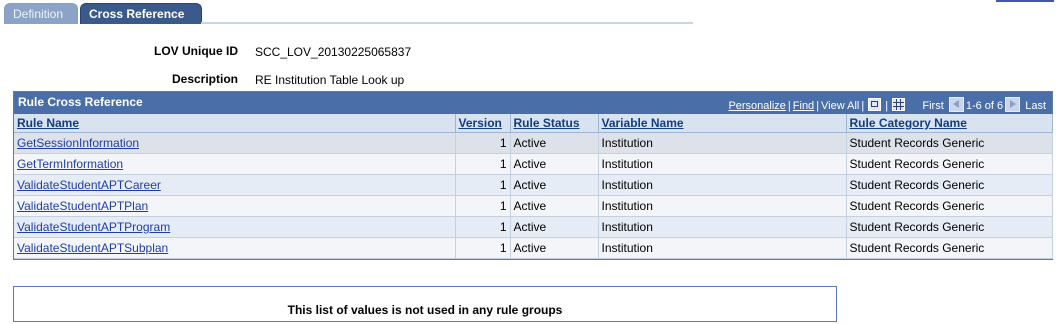 The image size is (1056, 324). I want to click on rule-name-link: ValidateStudentAPTCareer, so click(89, 185).